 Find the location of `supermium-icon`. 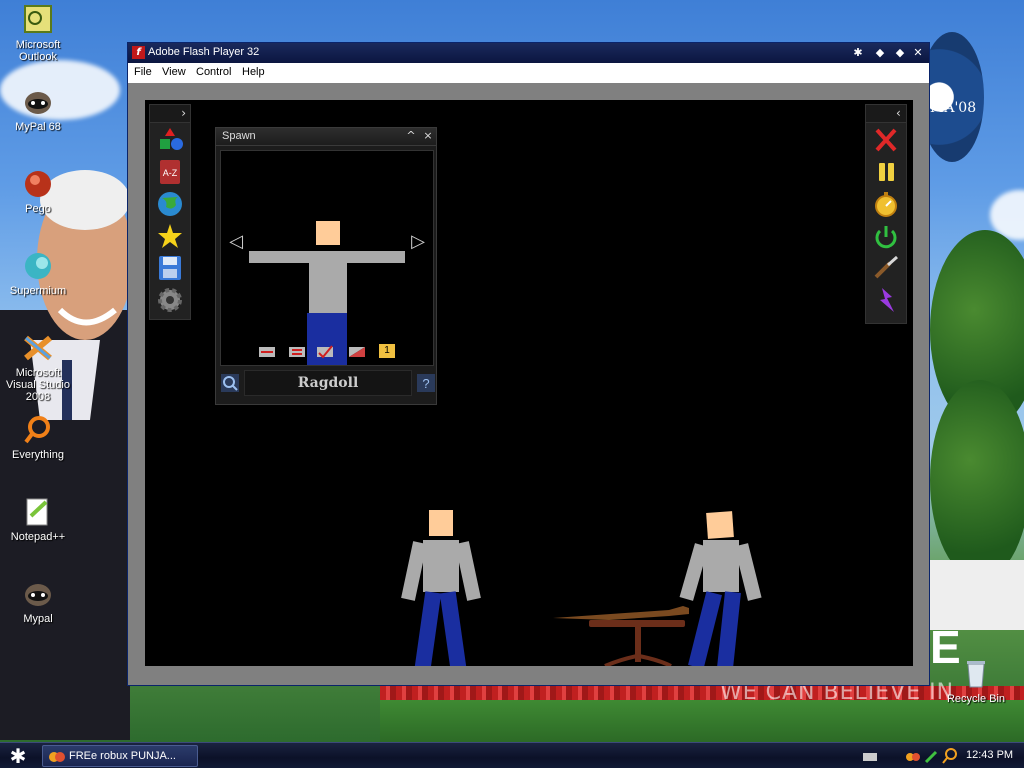

supermium-icon is located at coordinates (38, 266).